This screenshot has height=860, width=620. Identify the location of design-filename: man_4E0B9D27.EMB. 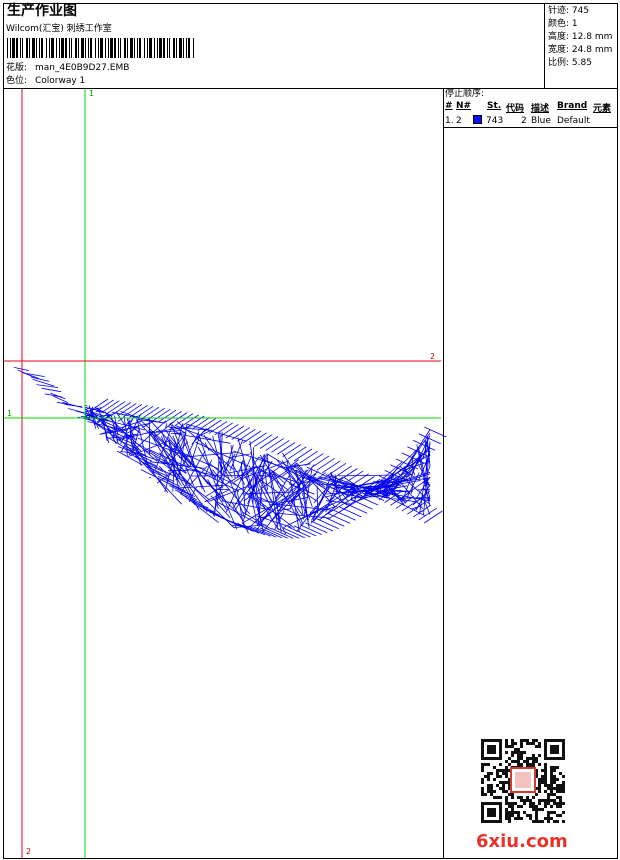
(82, 68).